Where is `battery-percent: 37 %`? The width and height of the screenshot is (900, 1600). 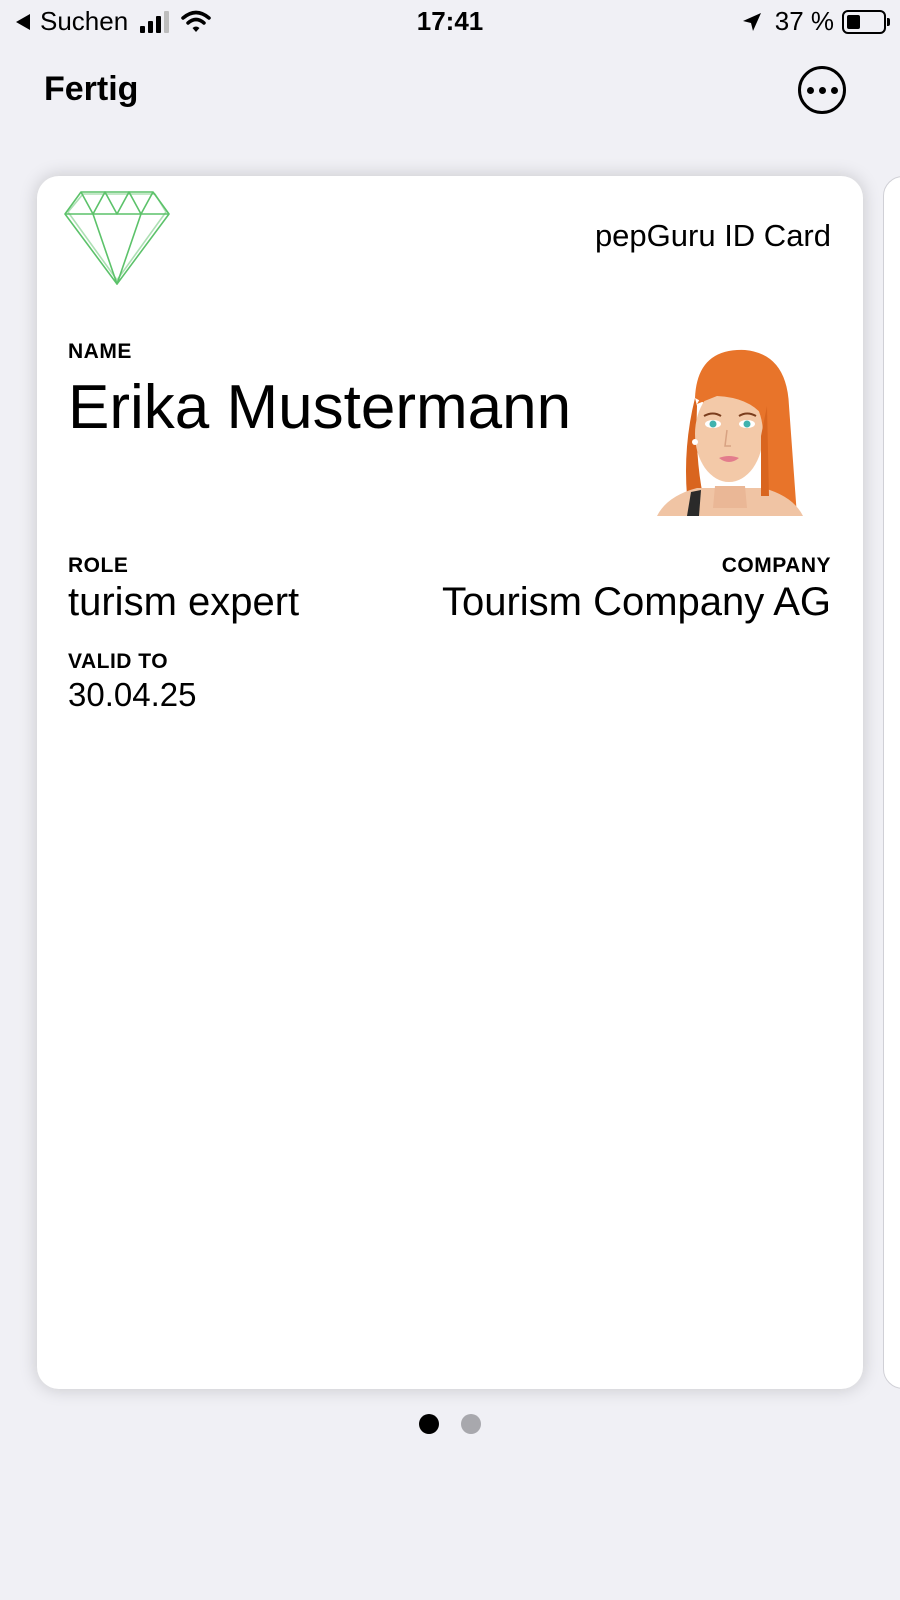 battery-percent: 37 % is located at coordinates (804, 21).